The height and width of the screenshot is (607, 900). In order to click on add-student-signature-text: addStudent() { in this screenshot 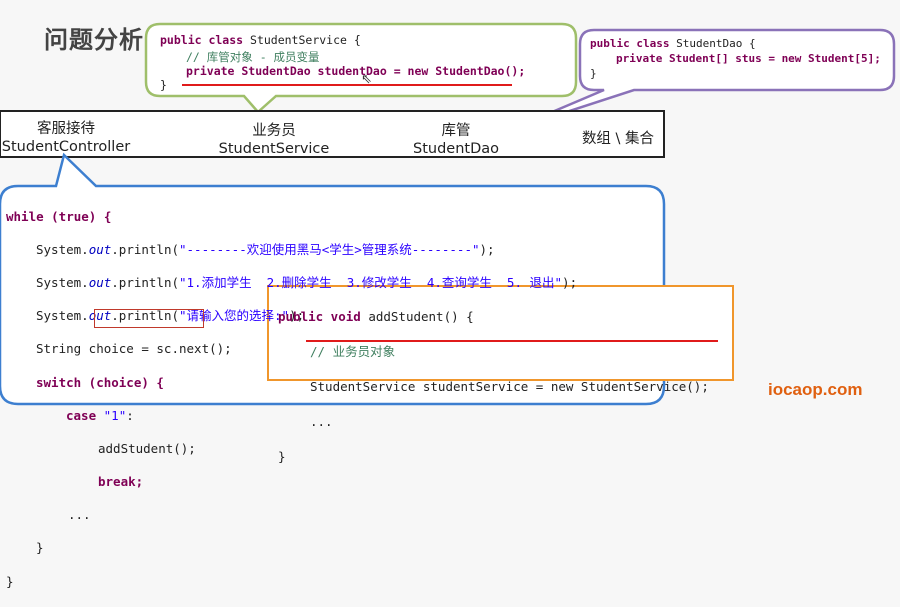, I will do `click(421, 316)`.